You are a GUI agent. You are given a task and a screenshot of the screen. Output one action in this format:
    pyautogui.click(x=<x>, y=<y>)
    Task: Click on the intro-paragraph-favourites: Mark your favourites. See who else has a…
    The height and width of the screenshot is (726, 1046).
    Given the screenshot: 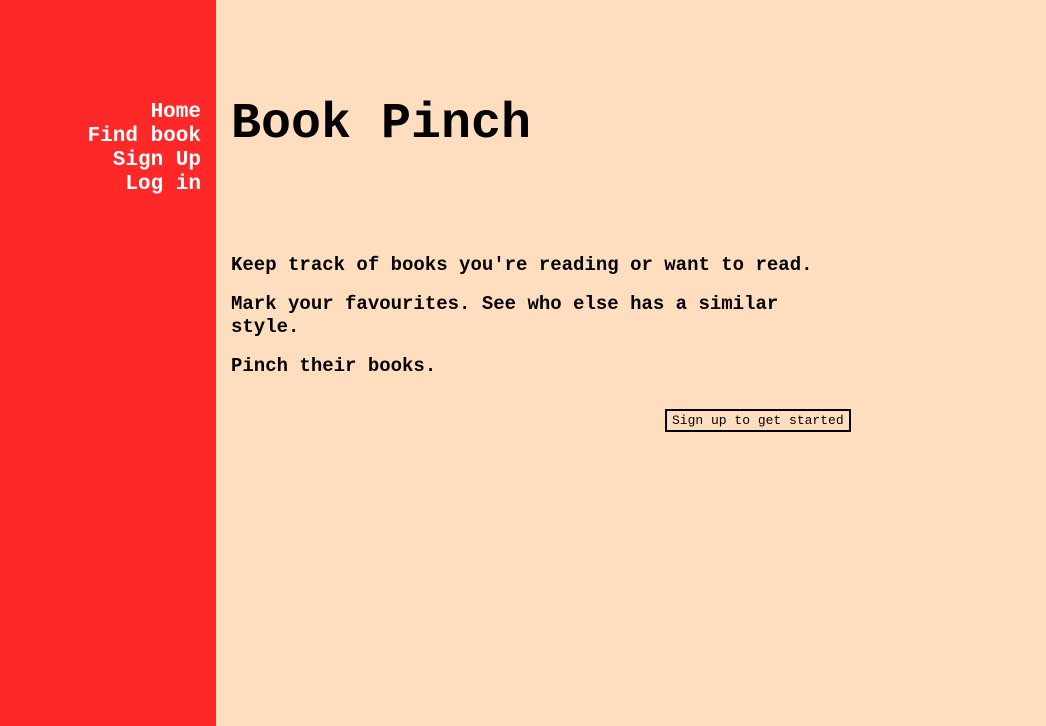 What is the action you would take?
    pyautogui.click(x=505, y=315)
    